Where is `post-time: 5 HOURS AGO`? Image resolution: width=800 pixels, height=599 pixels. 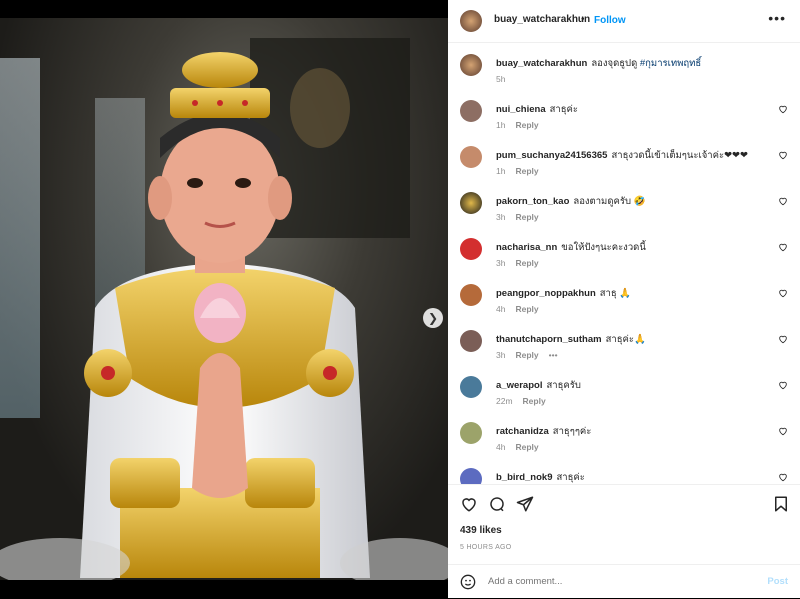
post-time: 5 HOURS AGO is located at coordinates (486, 547).